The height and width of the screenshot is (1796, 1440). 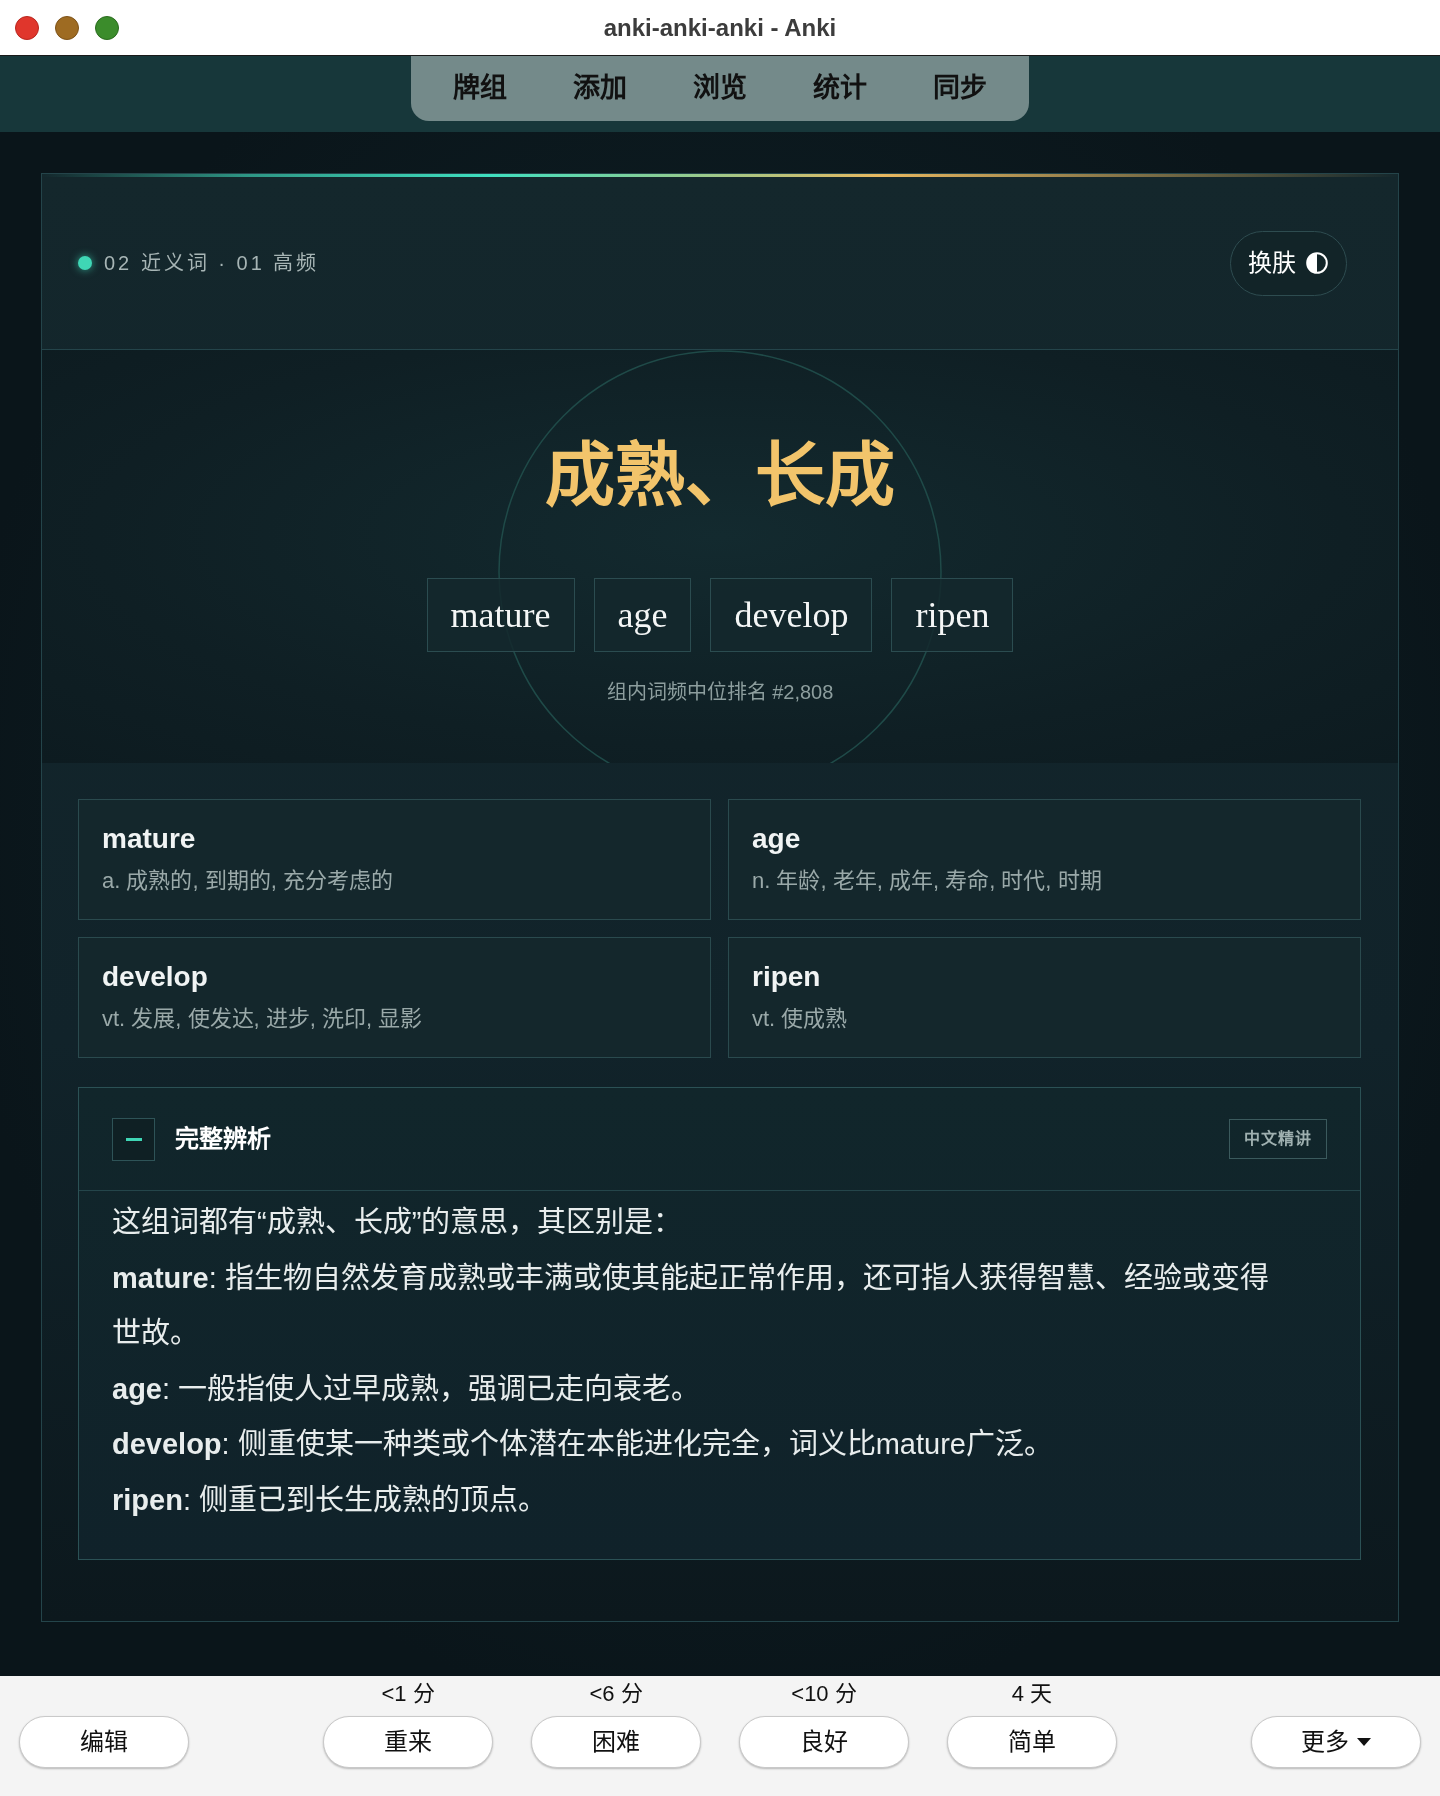 What do you see at coordinates (407, 1389) in the screenshot?
I see `analysis-paragraph: age: 一般指使人过早成熟，强调已走向衰老。` at bounding box center [407, 1389].